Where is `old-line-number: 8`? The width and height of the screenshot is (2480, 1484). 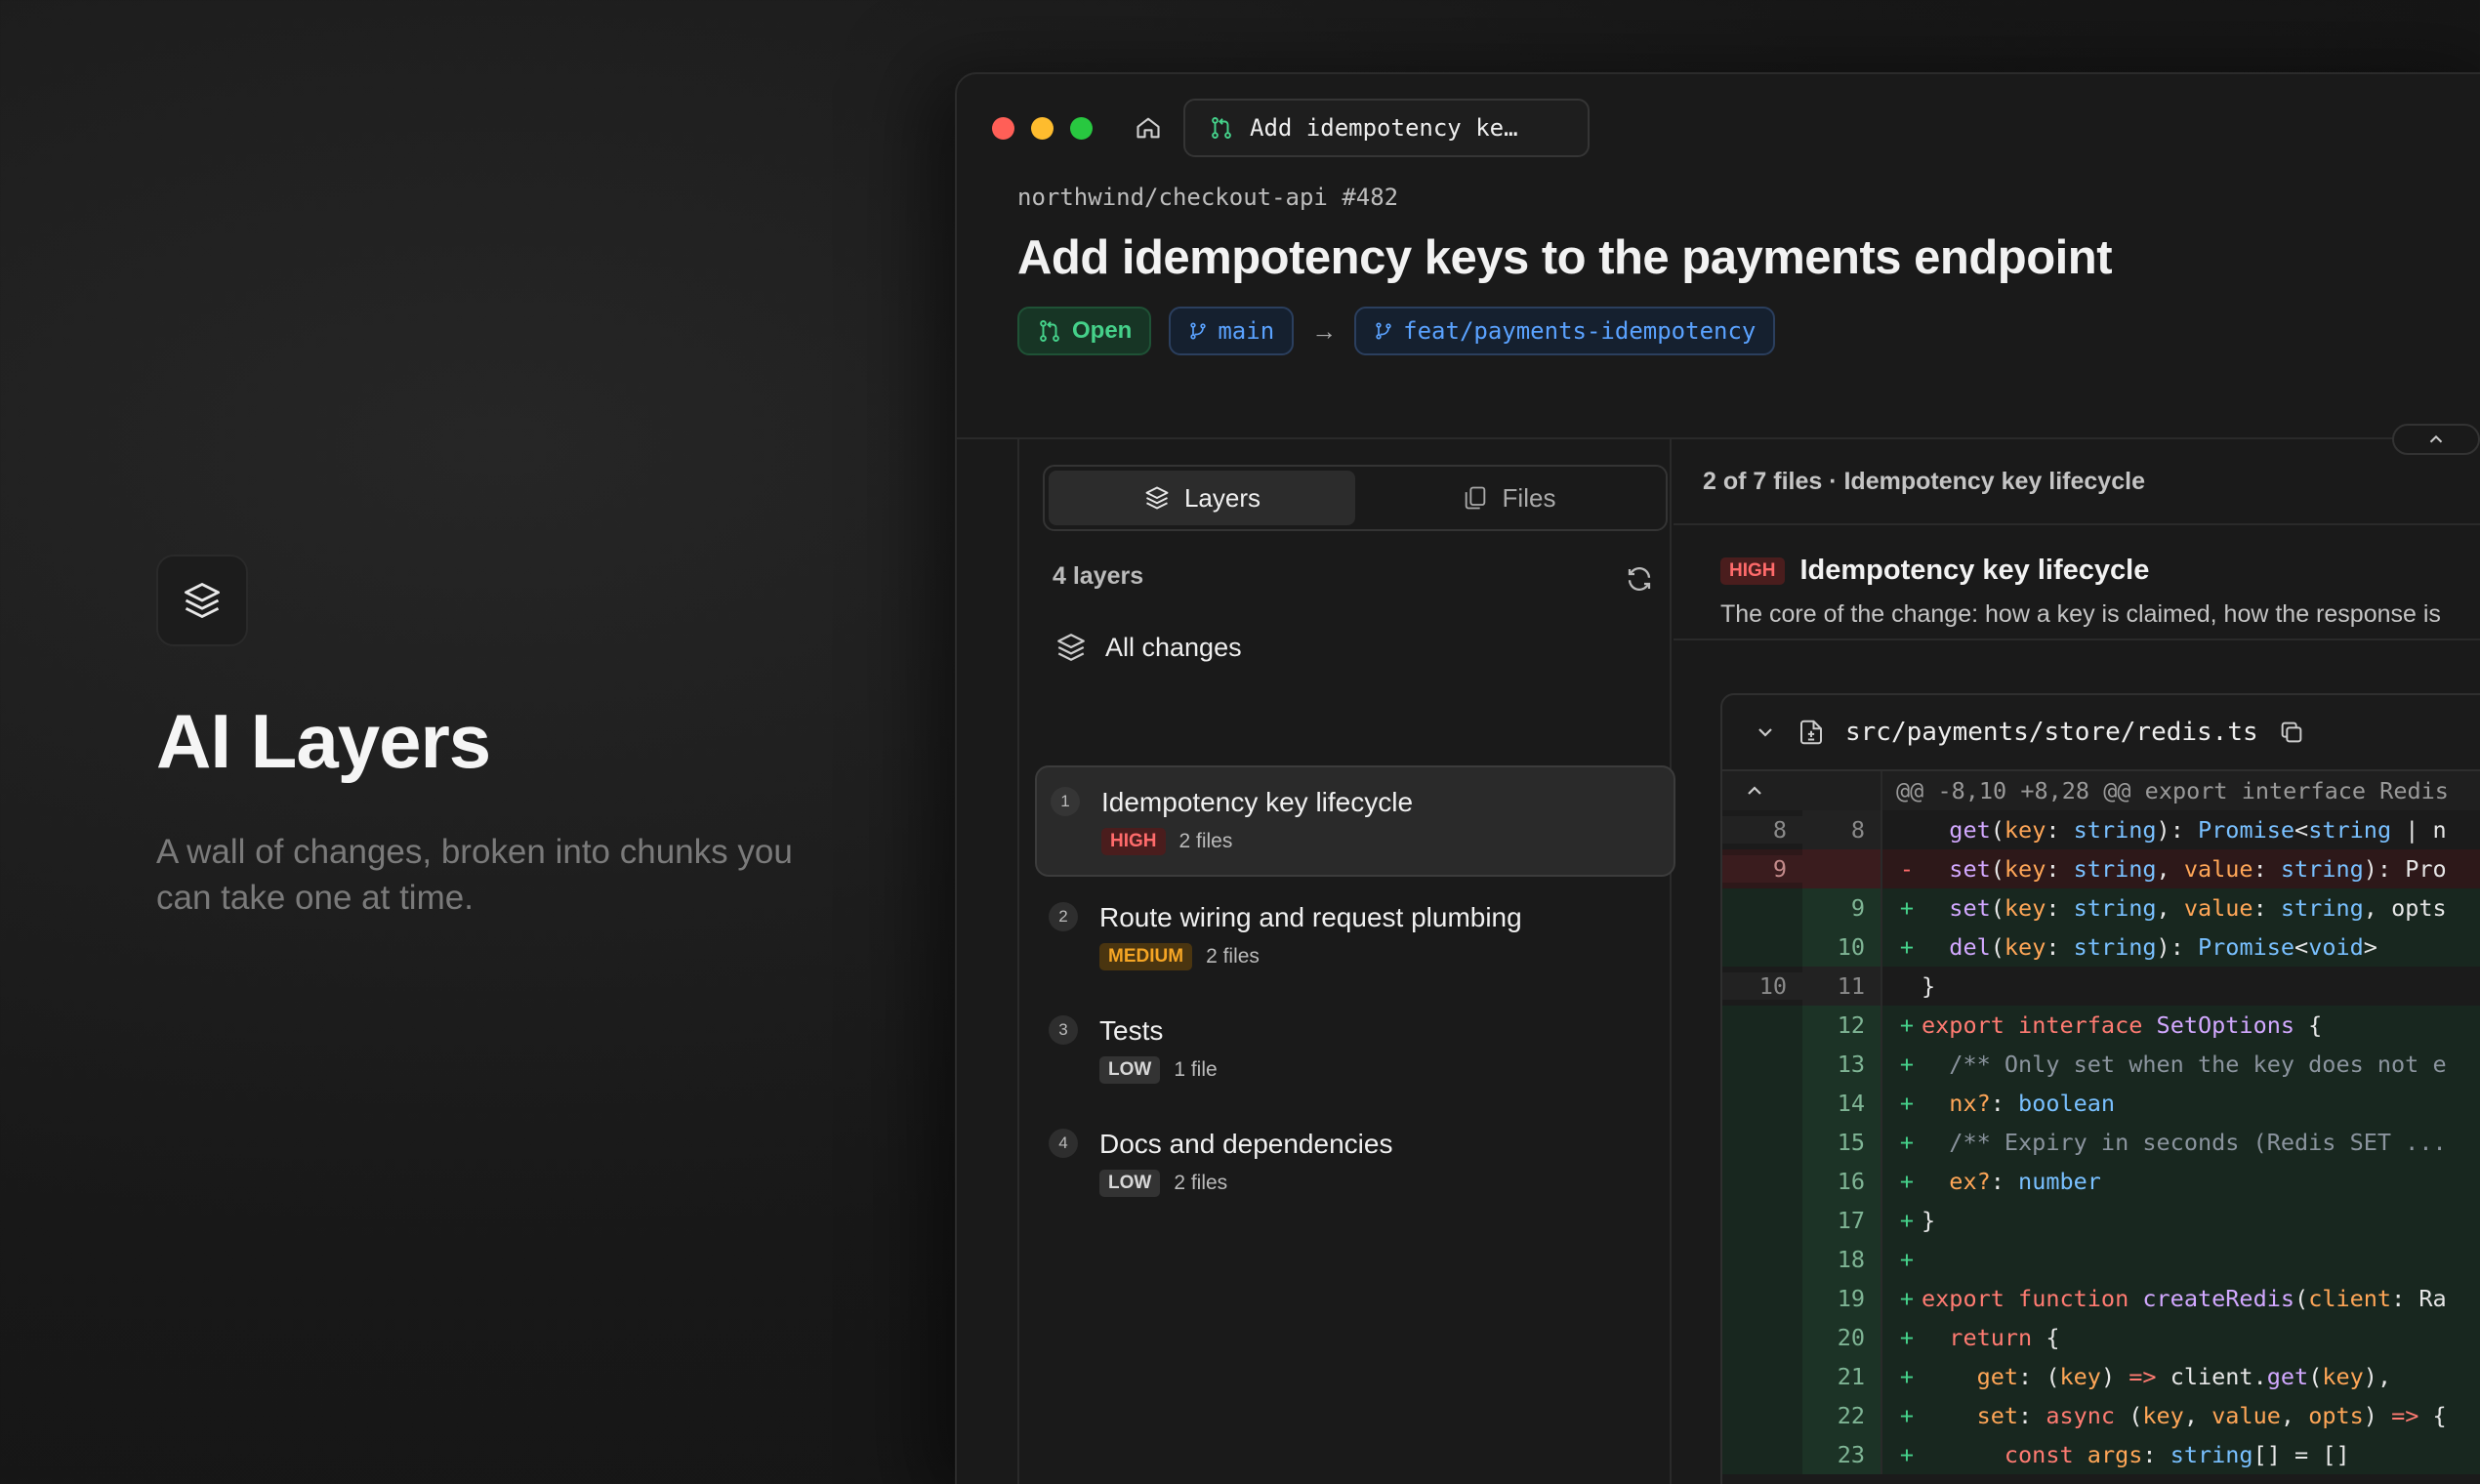 old-line-number: 8 is located at coordinates (1762, 830).